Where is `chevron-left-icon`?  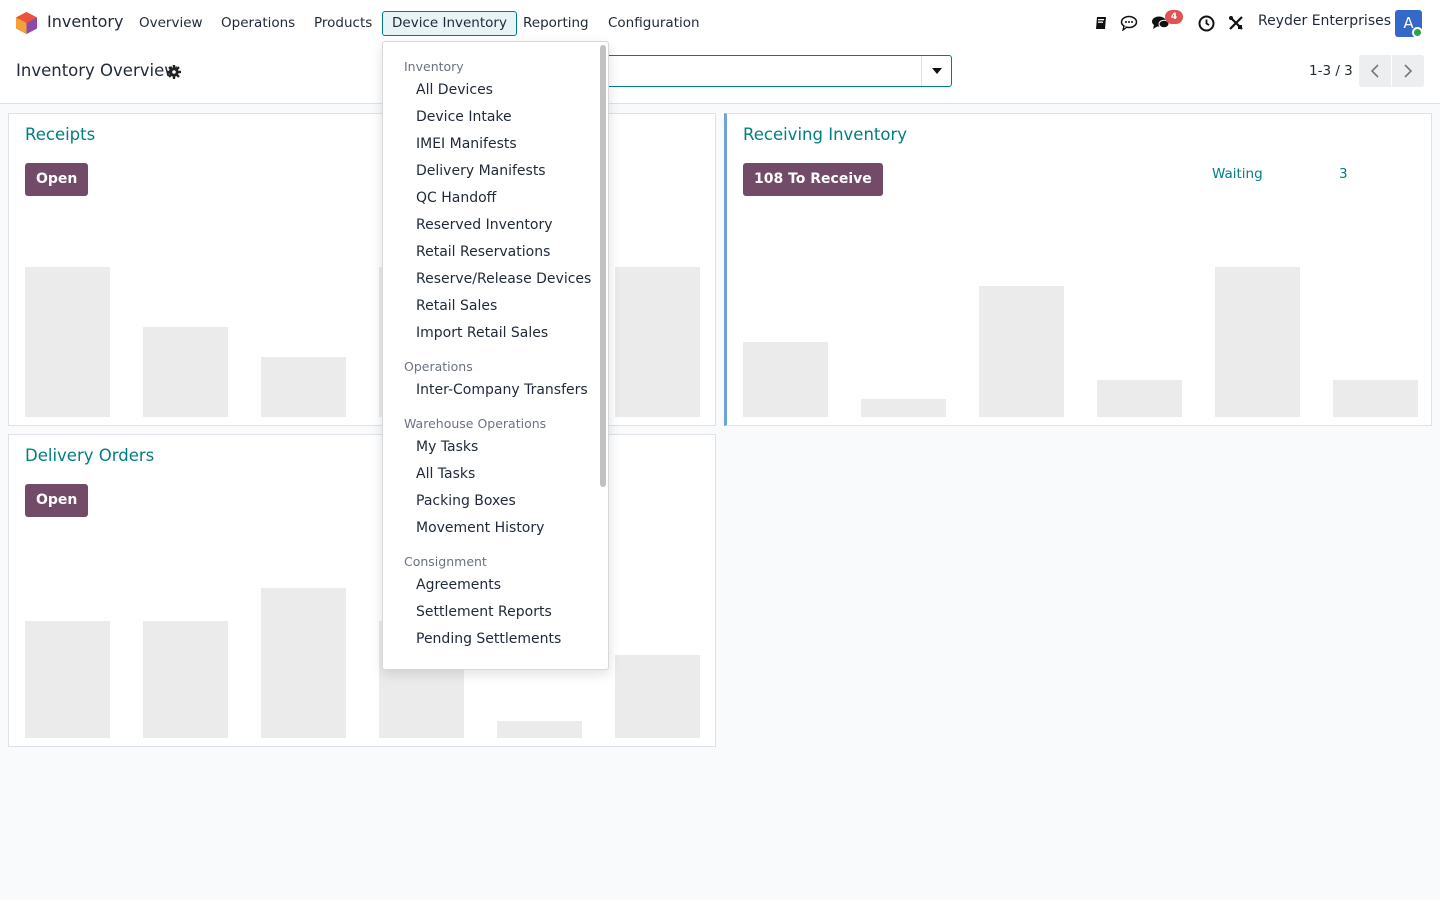 chevron-left-icon is located at coordinates (1375, 71).